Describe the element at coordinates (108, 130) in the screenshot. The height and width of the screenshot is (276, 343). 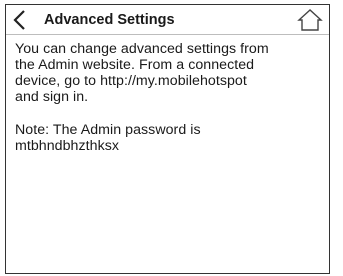
I see `note-label: Note: The Admin password is` at that location.